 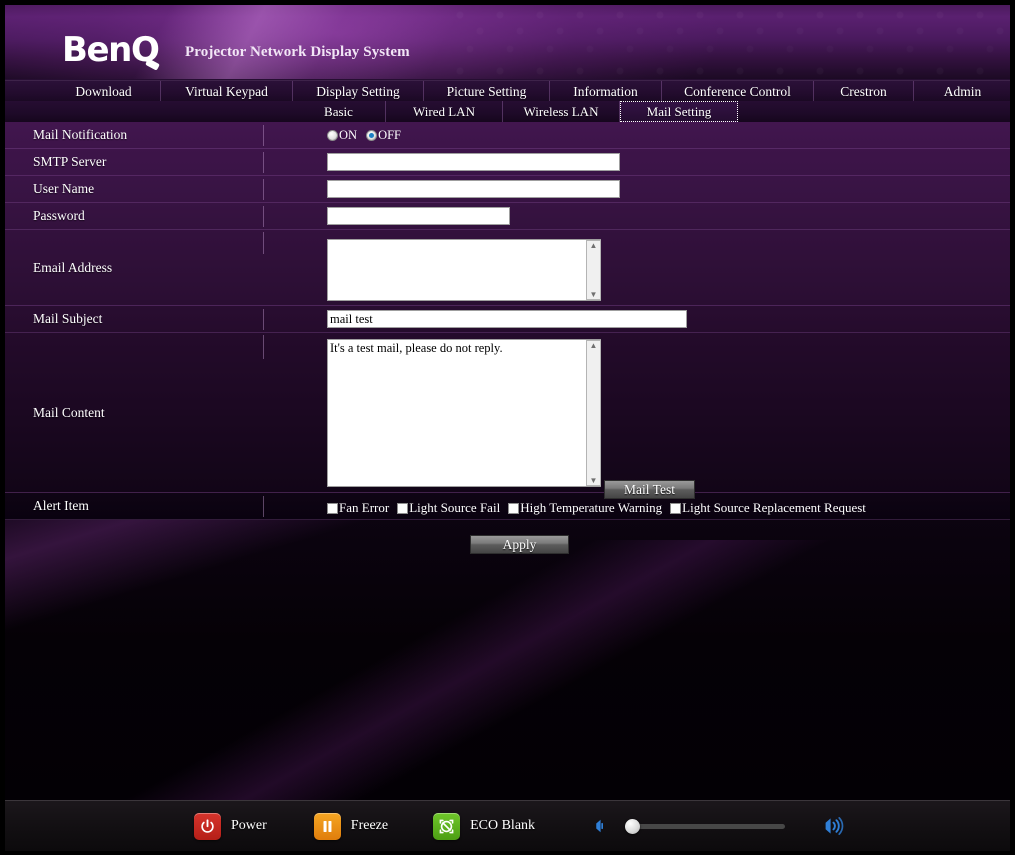 I want to click on label-email-address: Email Address, so click(x=73, y=267).